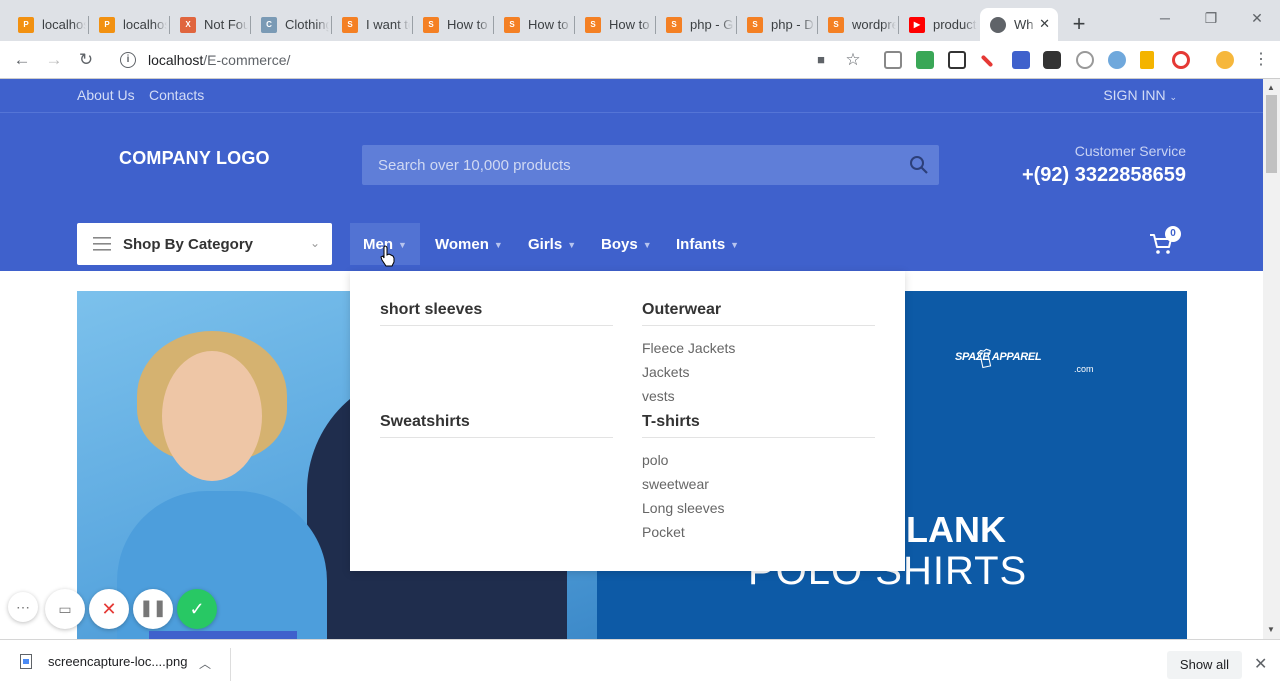  Describe the element at coordinates (1271, 87) in the screenshot. I see `scroll-up-icon: ▲` at that location.